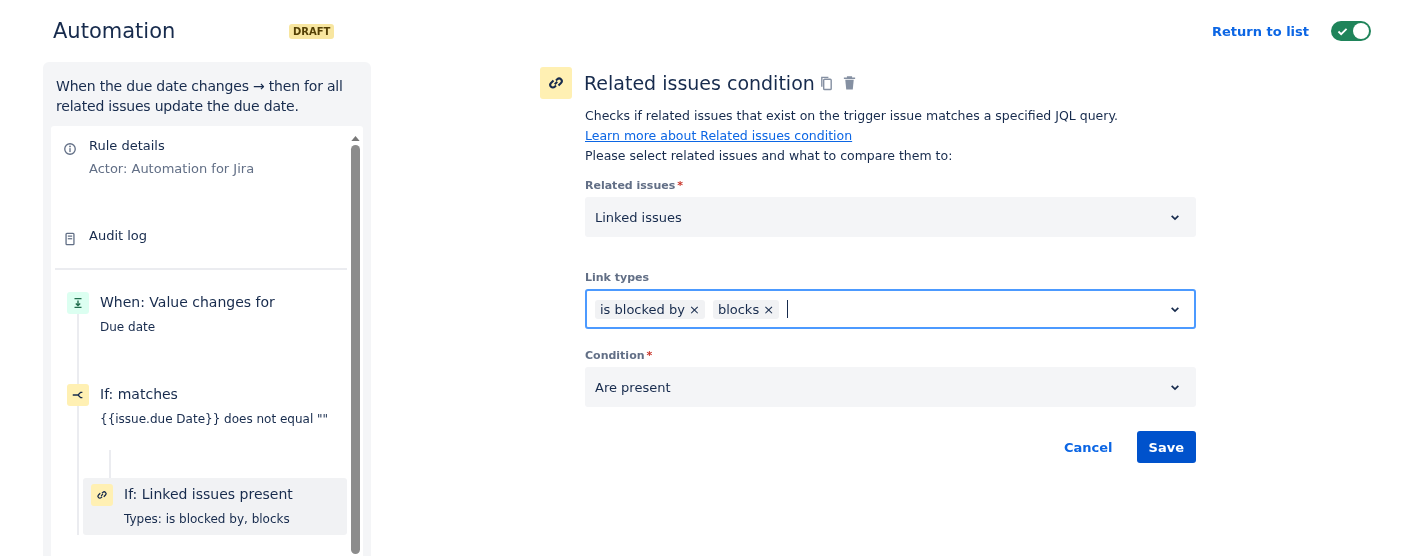  Describe the element at coordinates (699, 83) in the screenshot. I see `condition-title: Related issues condition` at that location.